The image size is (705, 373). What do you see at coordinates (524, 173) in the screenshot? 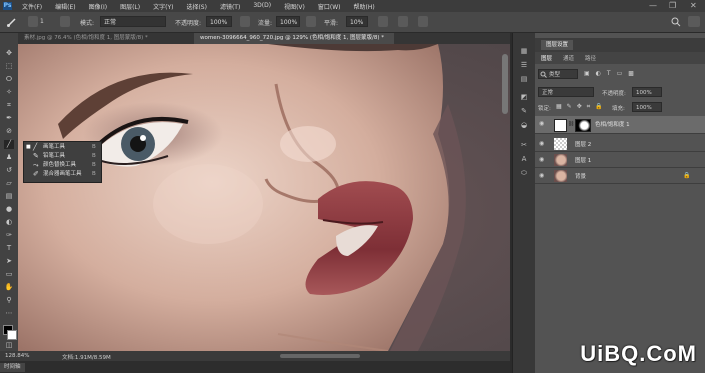
I see `paths-panel-icon: ⬭` at bounding box center [524, 173].